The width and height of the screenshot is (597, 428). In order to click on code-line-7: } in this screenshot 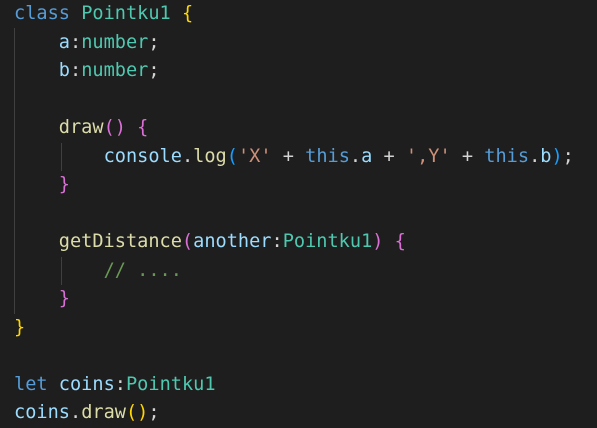, I will do `click(42, 185)`.